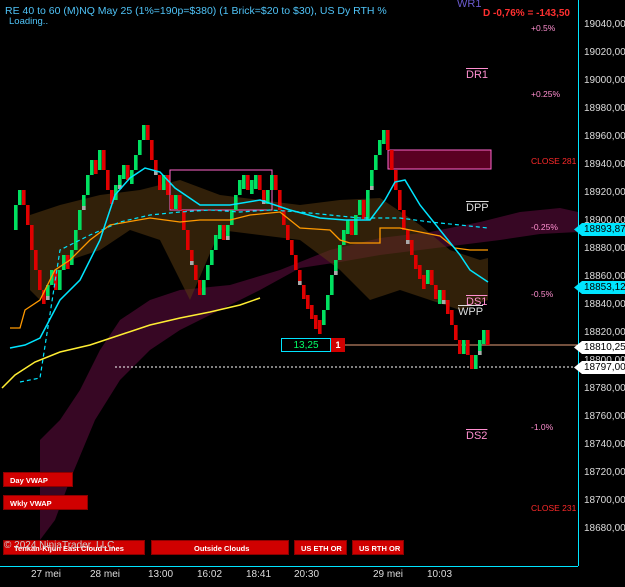 The width and height of the screenshot is (625, 587). I want to click on price-tick: 18840,00, so click(604, 304).